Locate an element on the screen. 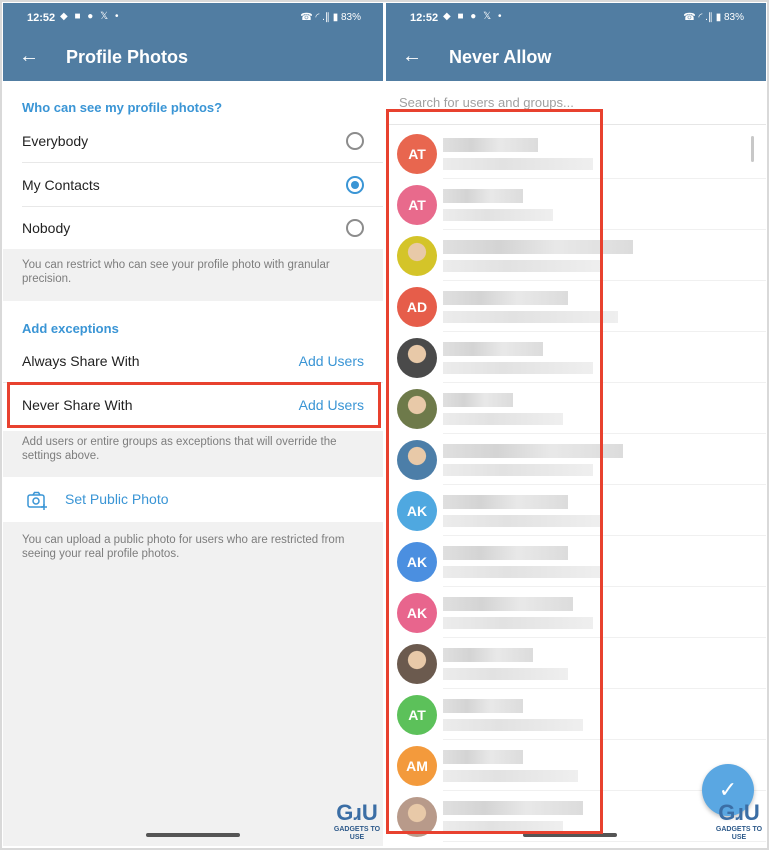 Image resolution: width=769 pixels, height=850 pixels. never-share-highlight-box is located at coordinates (194, 405).